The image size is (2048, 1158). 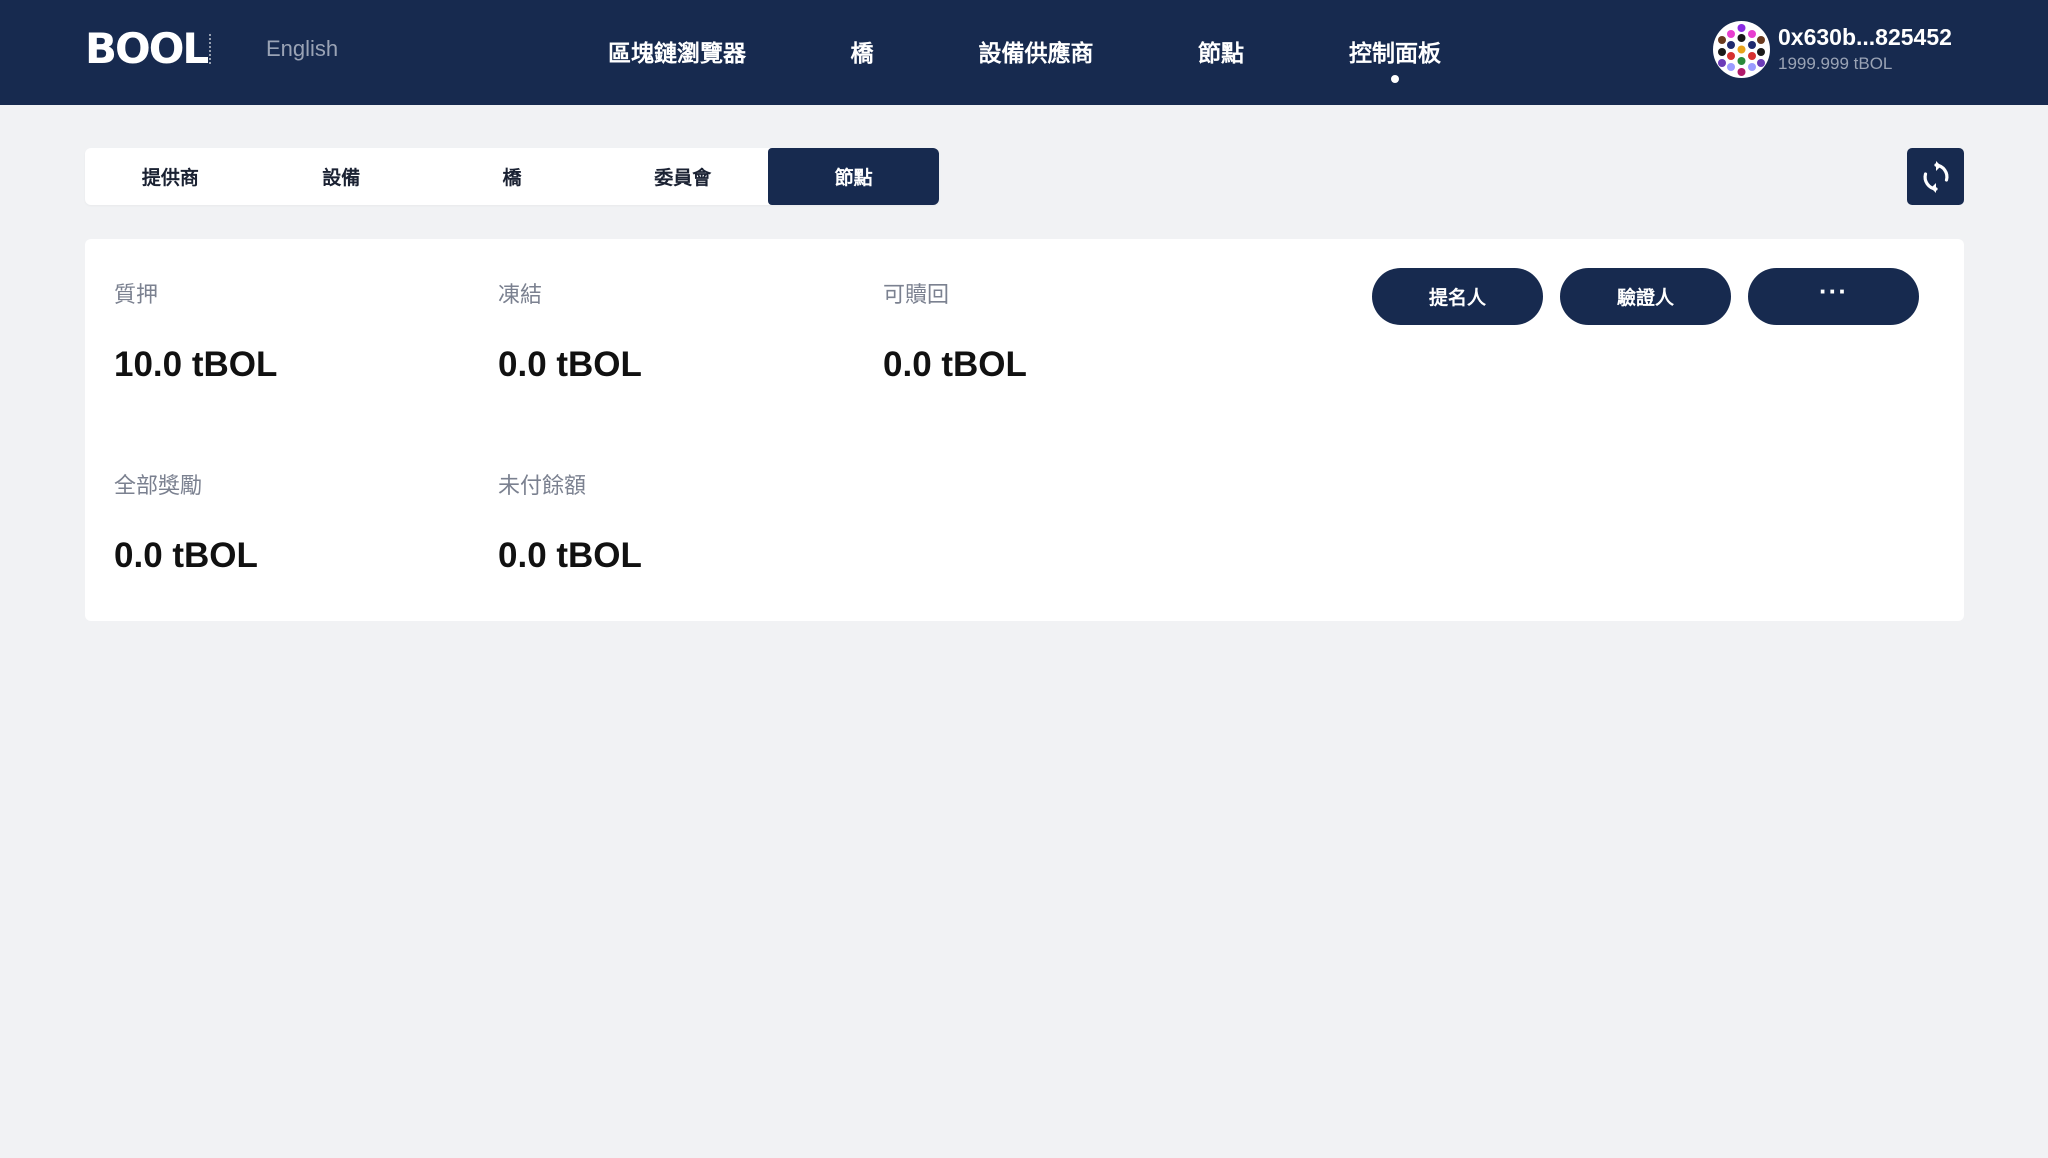 I want to click on account-info: 0x630b...825452 1999.999 tBOL, so click(x=1865, y=49).